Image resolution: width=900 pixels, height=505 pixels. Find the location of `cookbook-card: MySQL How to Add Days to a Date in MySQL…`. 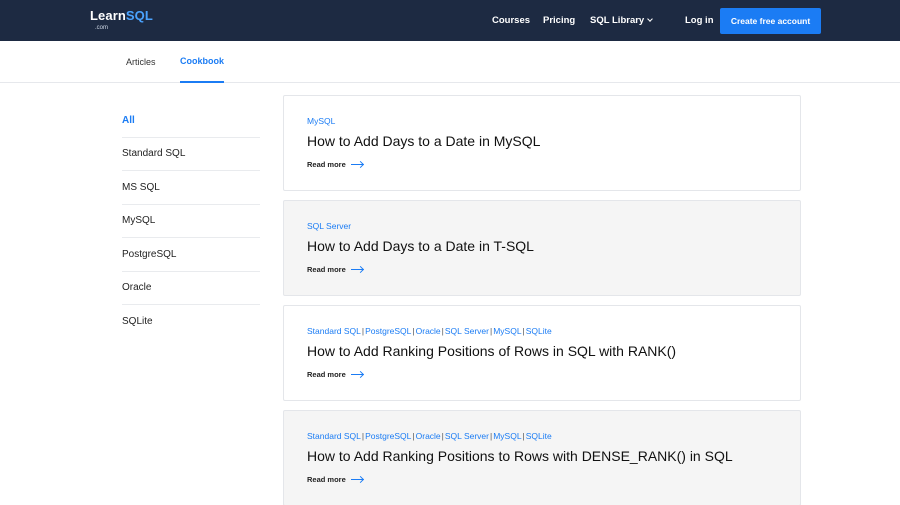

cookbook-card: MySQL How to Add Days to a Date in MySQL… is located at coordinates (542, 143).